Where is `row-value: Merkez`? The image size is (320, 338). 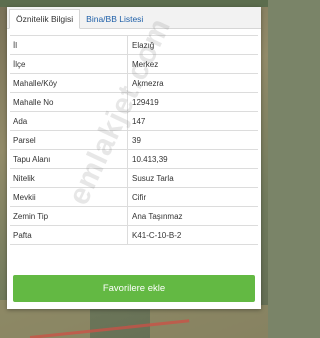
row-value: Merkez is located at coordinates (145, 64).